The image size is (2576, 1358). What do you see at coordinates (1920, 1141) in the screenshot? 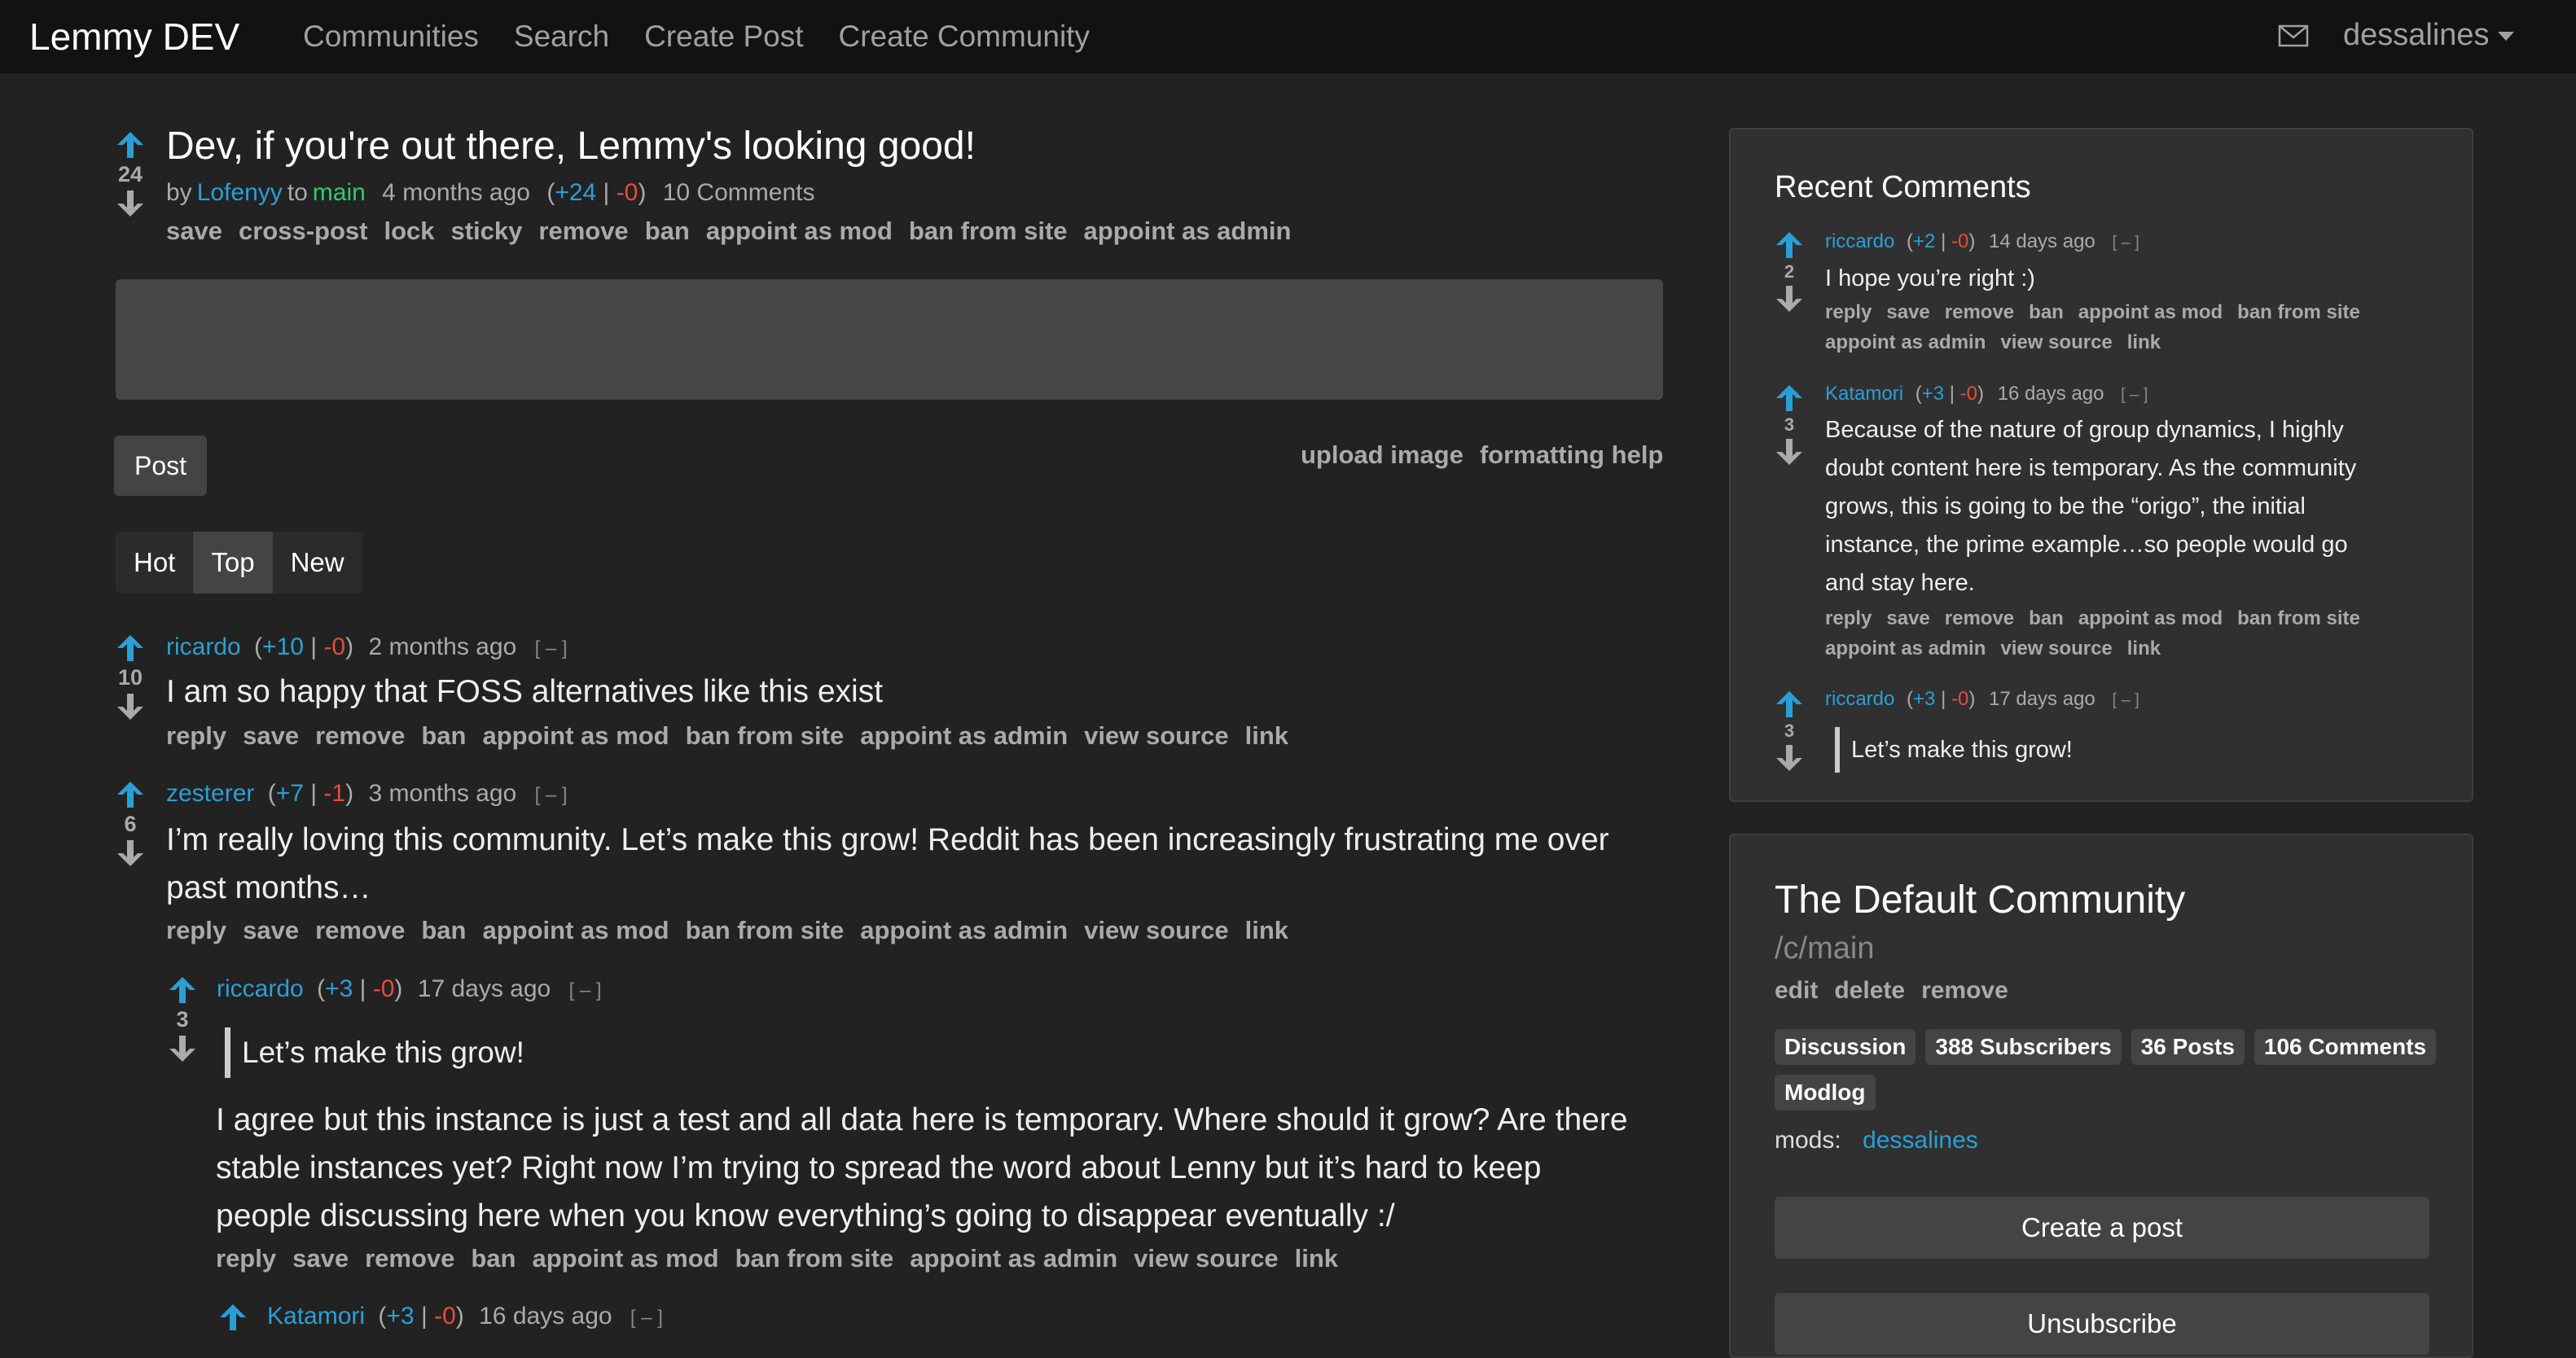
I see `mod-link: dessalines` at bounding box center [1920, 1141].